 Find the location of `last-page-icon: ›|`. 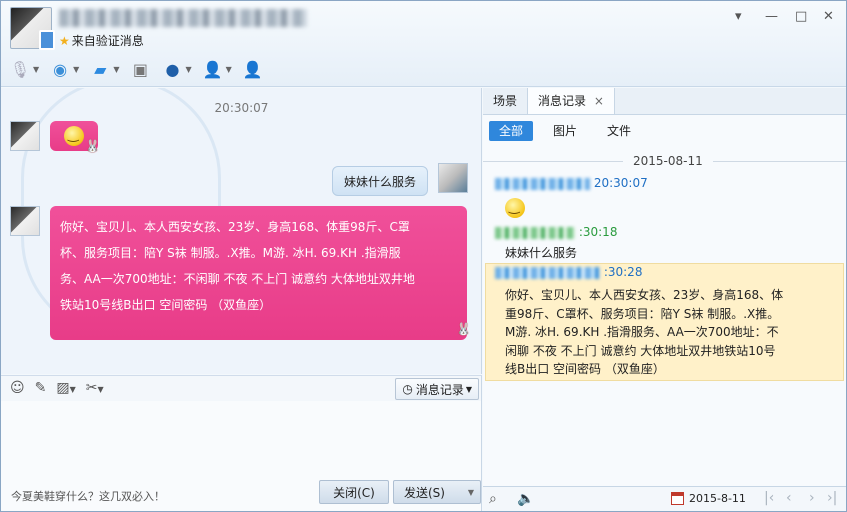

last-page-icon: ›| is located at coordinates (832, 498).